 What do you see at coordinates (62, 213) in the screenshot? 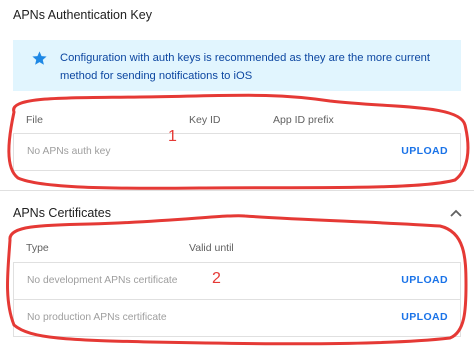
I see `apns-certificates-title: APNs Certificates` at bounding box center [62, 213].